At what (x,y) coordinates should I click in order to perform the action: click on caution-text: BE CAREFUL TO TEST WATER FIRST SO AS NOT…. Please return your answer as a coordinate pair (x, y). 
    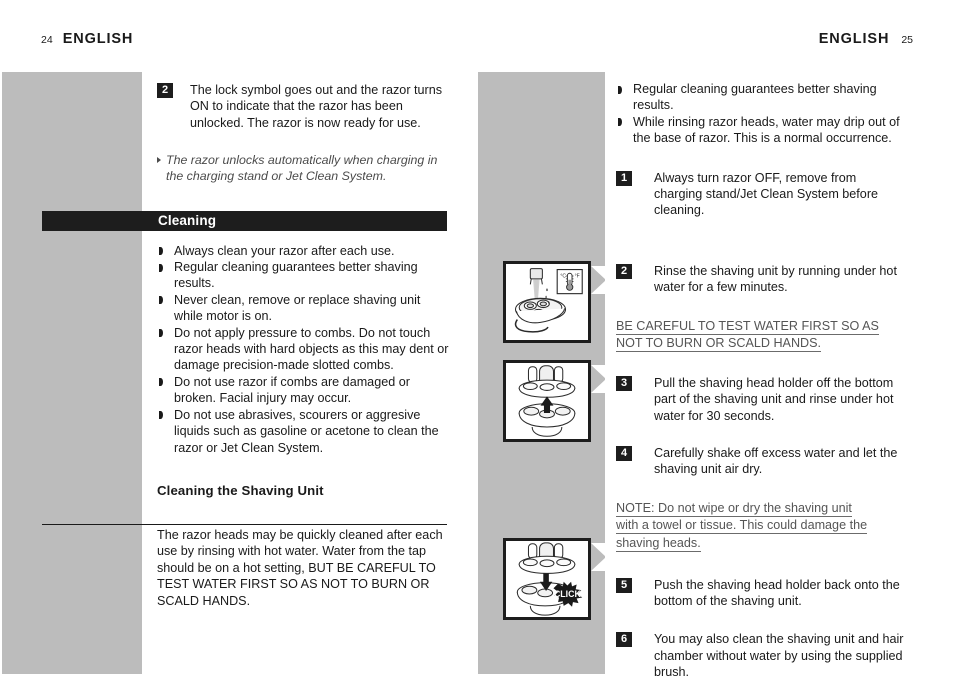
    Looking at the image, I should click on (761, 335).